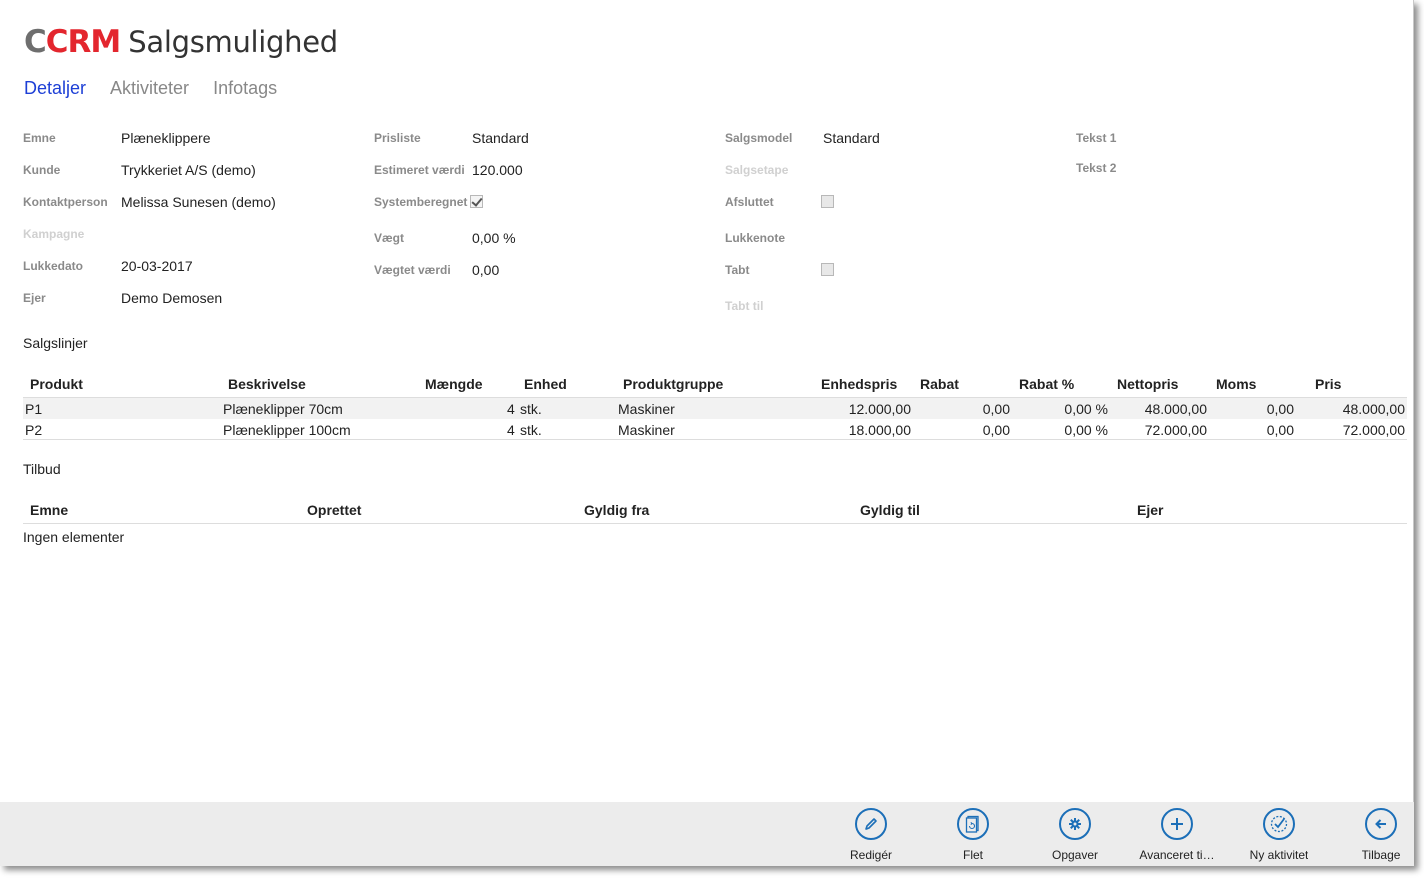  I want to click on field-ejer: Ejer Demo Demosen, so click(122, 298).